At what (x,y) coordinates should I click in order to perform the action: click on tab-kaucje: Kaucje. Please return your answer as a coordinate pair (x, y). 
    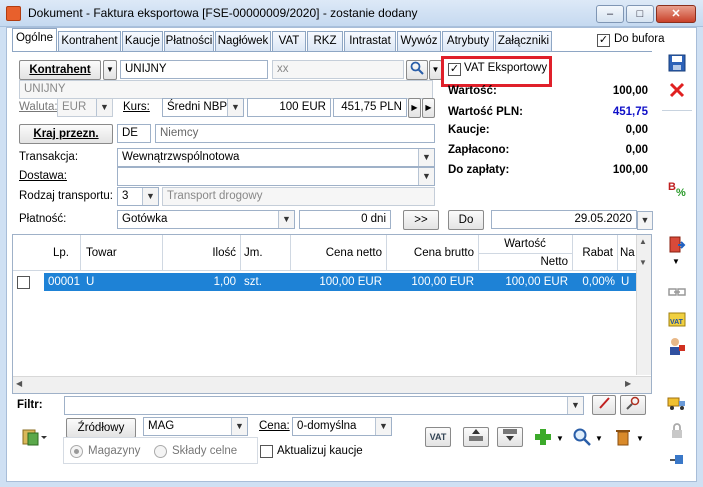
    Looking at the image, I should click on (142, 41).